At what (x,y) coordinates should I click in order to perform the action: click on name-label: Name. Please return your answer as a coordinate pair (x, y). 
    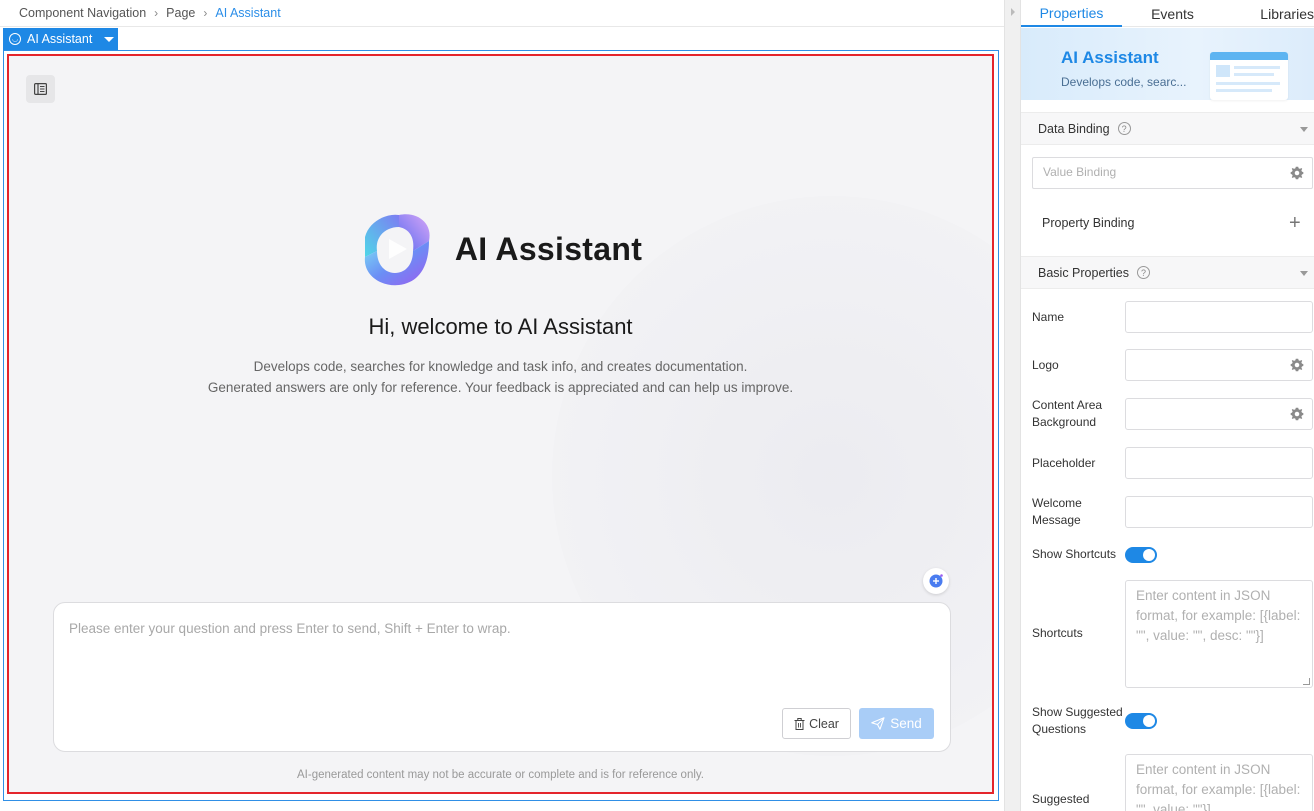
    Looking at the image, I should click on (1048, 317).